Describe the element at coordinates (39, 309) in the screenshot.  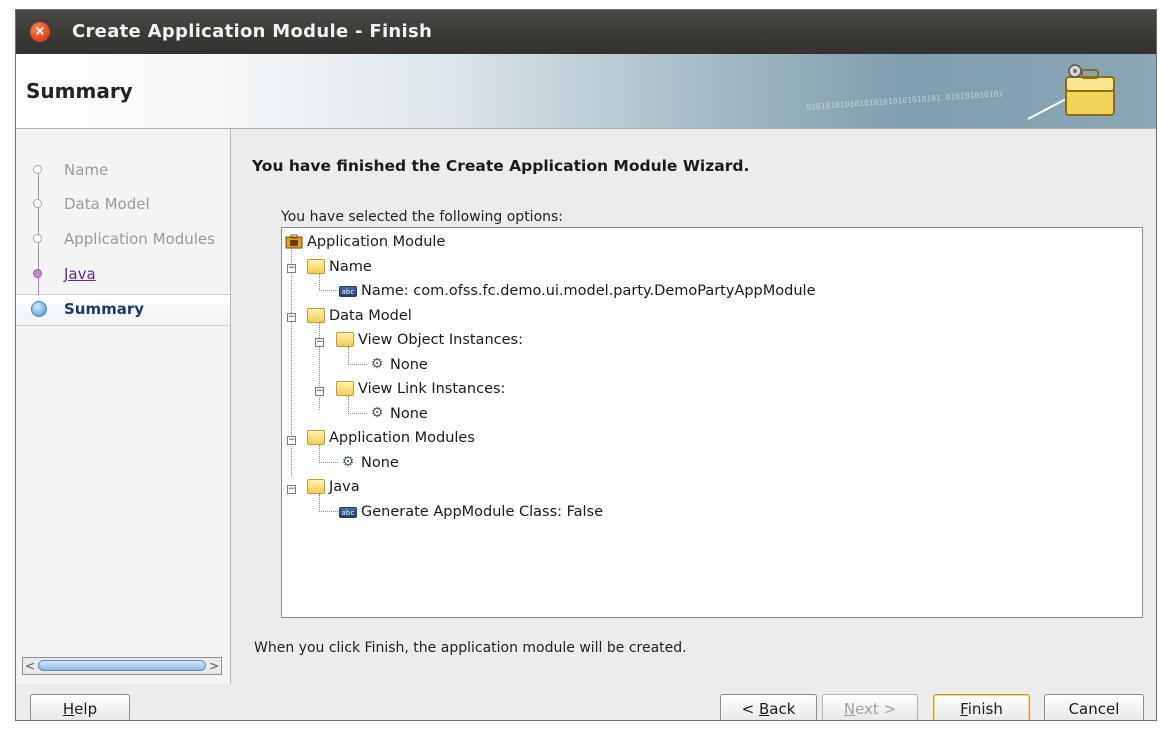
I see `current-step-icon` at that location.